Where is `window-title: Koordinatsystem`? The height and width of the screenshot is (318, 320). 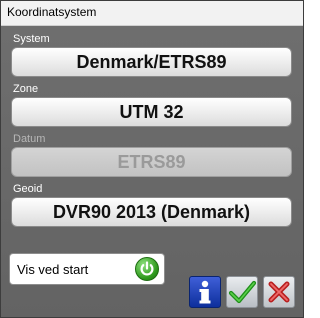 window-title: Koordinatsystem is located at coordinates (52, 12).